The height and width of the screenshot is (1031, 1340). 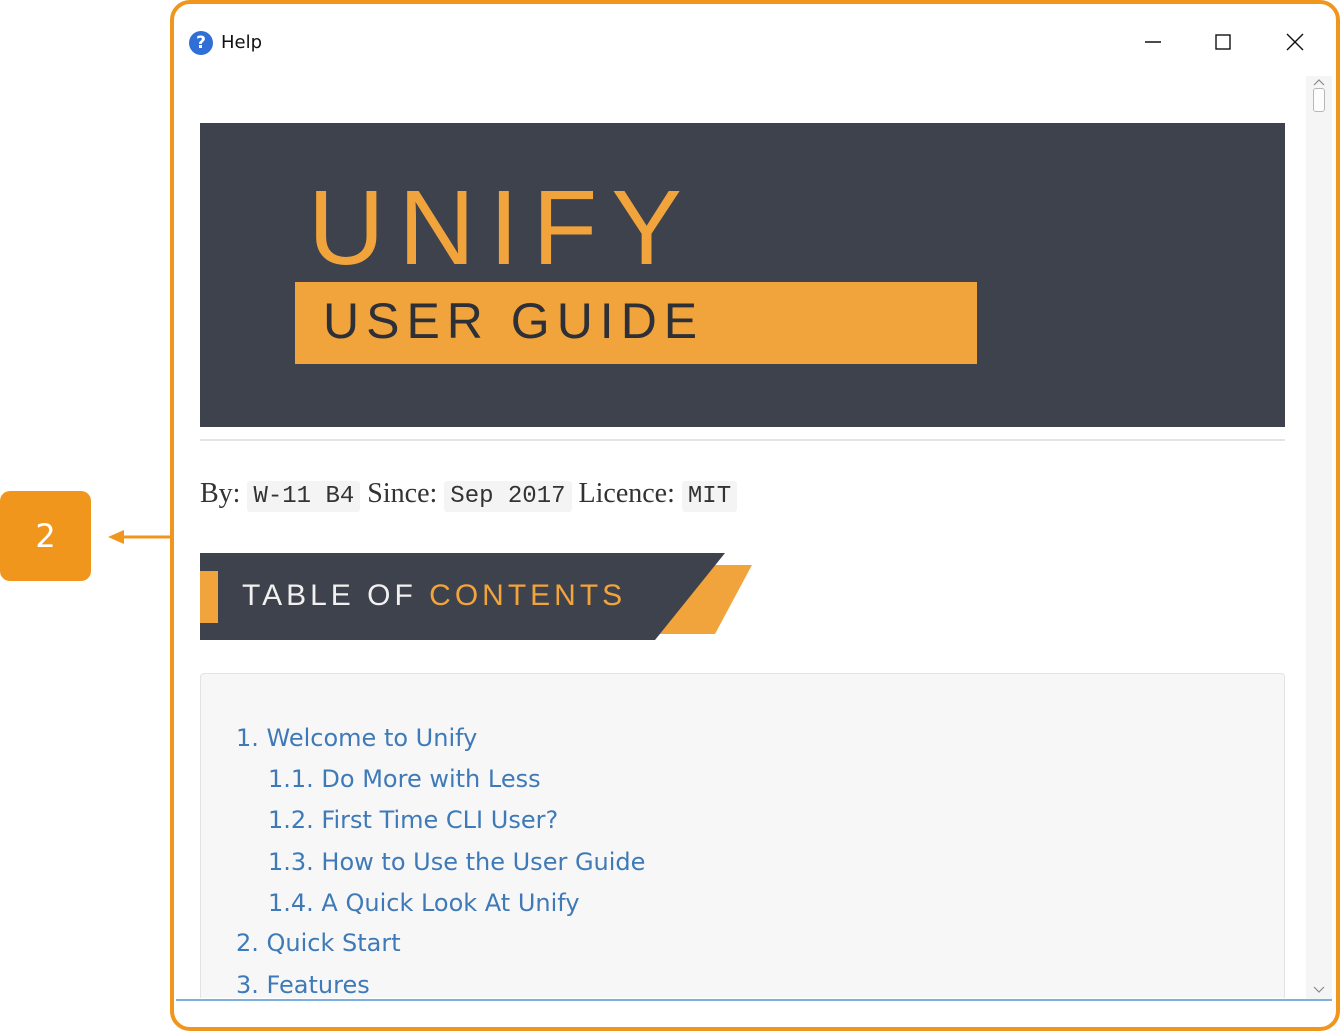 What do you see at coordinates (45, 536) in the screenshot?
I see `callout-badge: 2` at bounding box center [45, 536].